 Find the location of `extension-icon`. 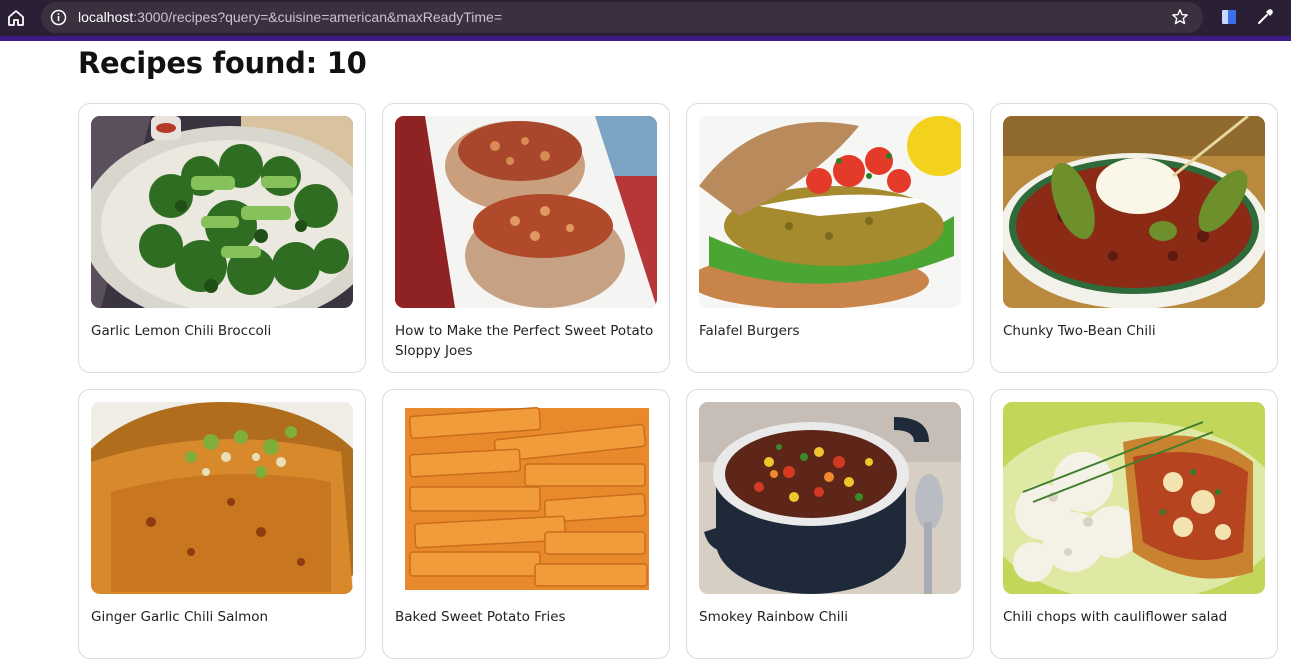

extension-icon is located at coordinates (1229, 17).